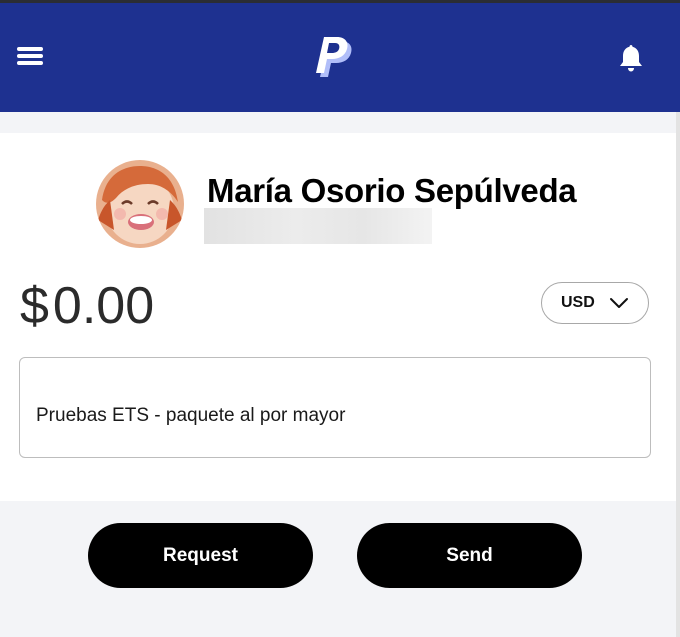 The height and width of the screenshot is (637, 680). I want to click on header-separator, so click(340, 122).